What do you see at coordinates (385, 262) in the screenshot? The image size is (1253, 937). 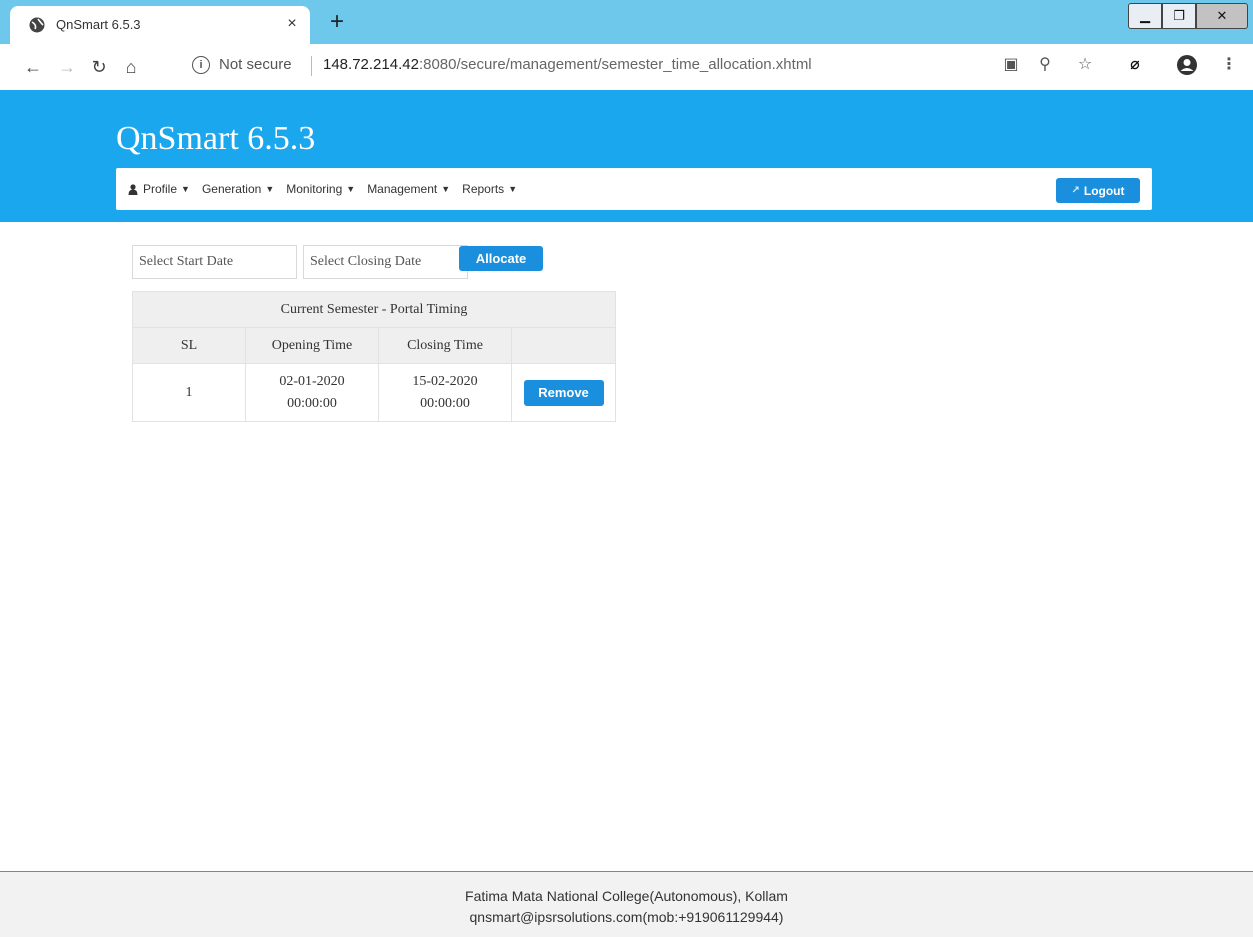 I see `closing-date-input: Select Closing Date` at bounding box center [385, 262].